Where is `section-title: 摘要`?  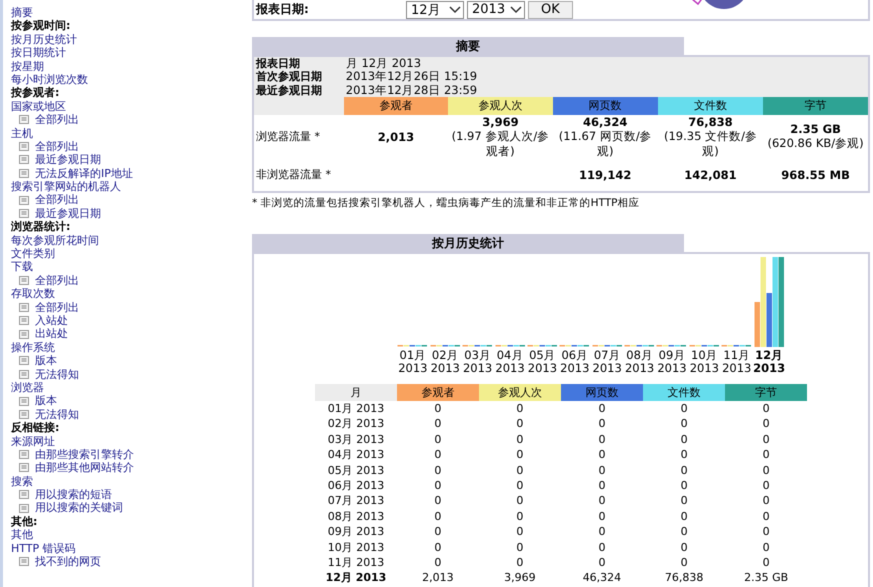
section-title: 摘要 is located at coordinates (468, 46).